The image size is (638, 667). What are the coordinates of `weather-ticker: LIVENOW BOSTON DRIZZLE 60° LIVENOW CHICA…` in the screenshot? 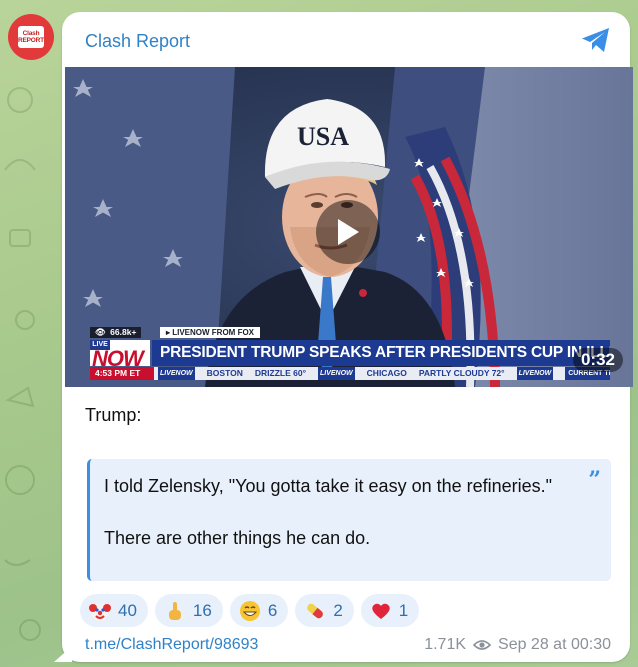 It's located at (382, 373).